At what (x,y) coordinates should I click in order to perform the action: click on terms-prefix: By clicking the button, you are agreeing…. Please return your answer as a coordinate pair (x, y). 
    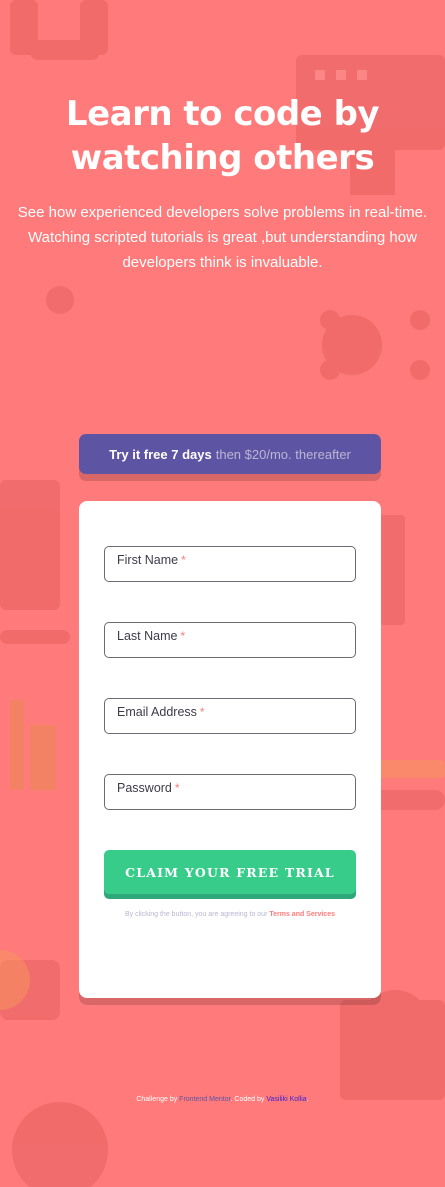
    Looking at the image, I should click on (196, 914).